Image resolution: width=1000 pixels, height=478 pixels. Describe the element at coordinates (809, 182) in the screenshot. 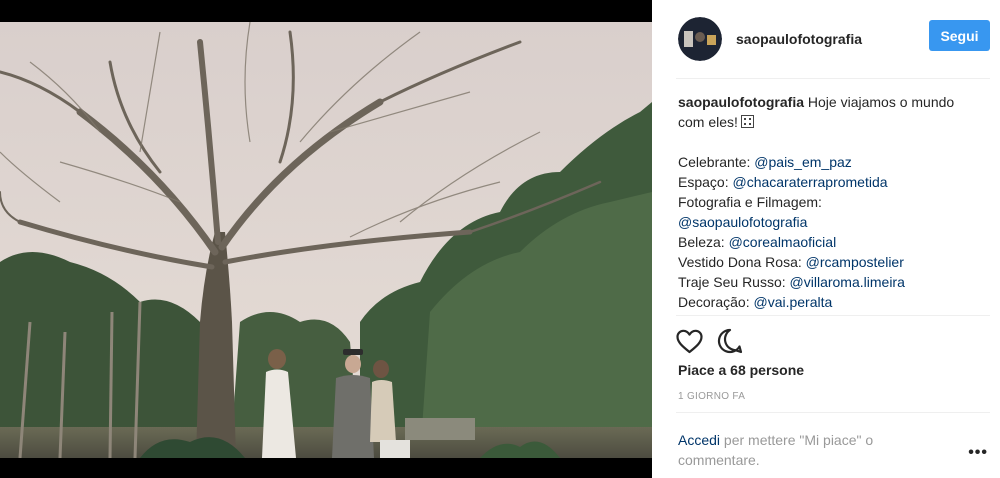

I see `credit-link: @chacaraterraprometida` at that location.